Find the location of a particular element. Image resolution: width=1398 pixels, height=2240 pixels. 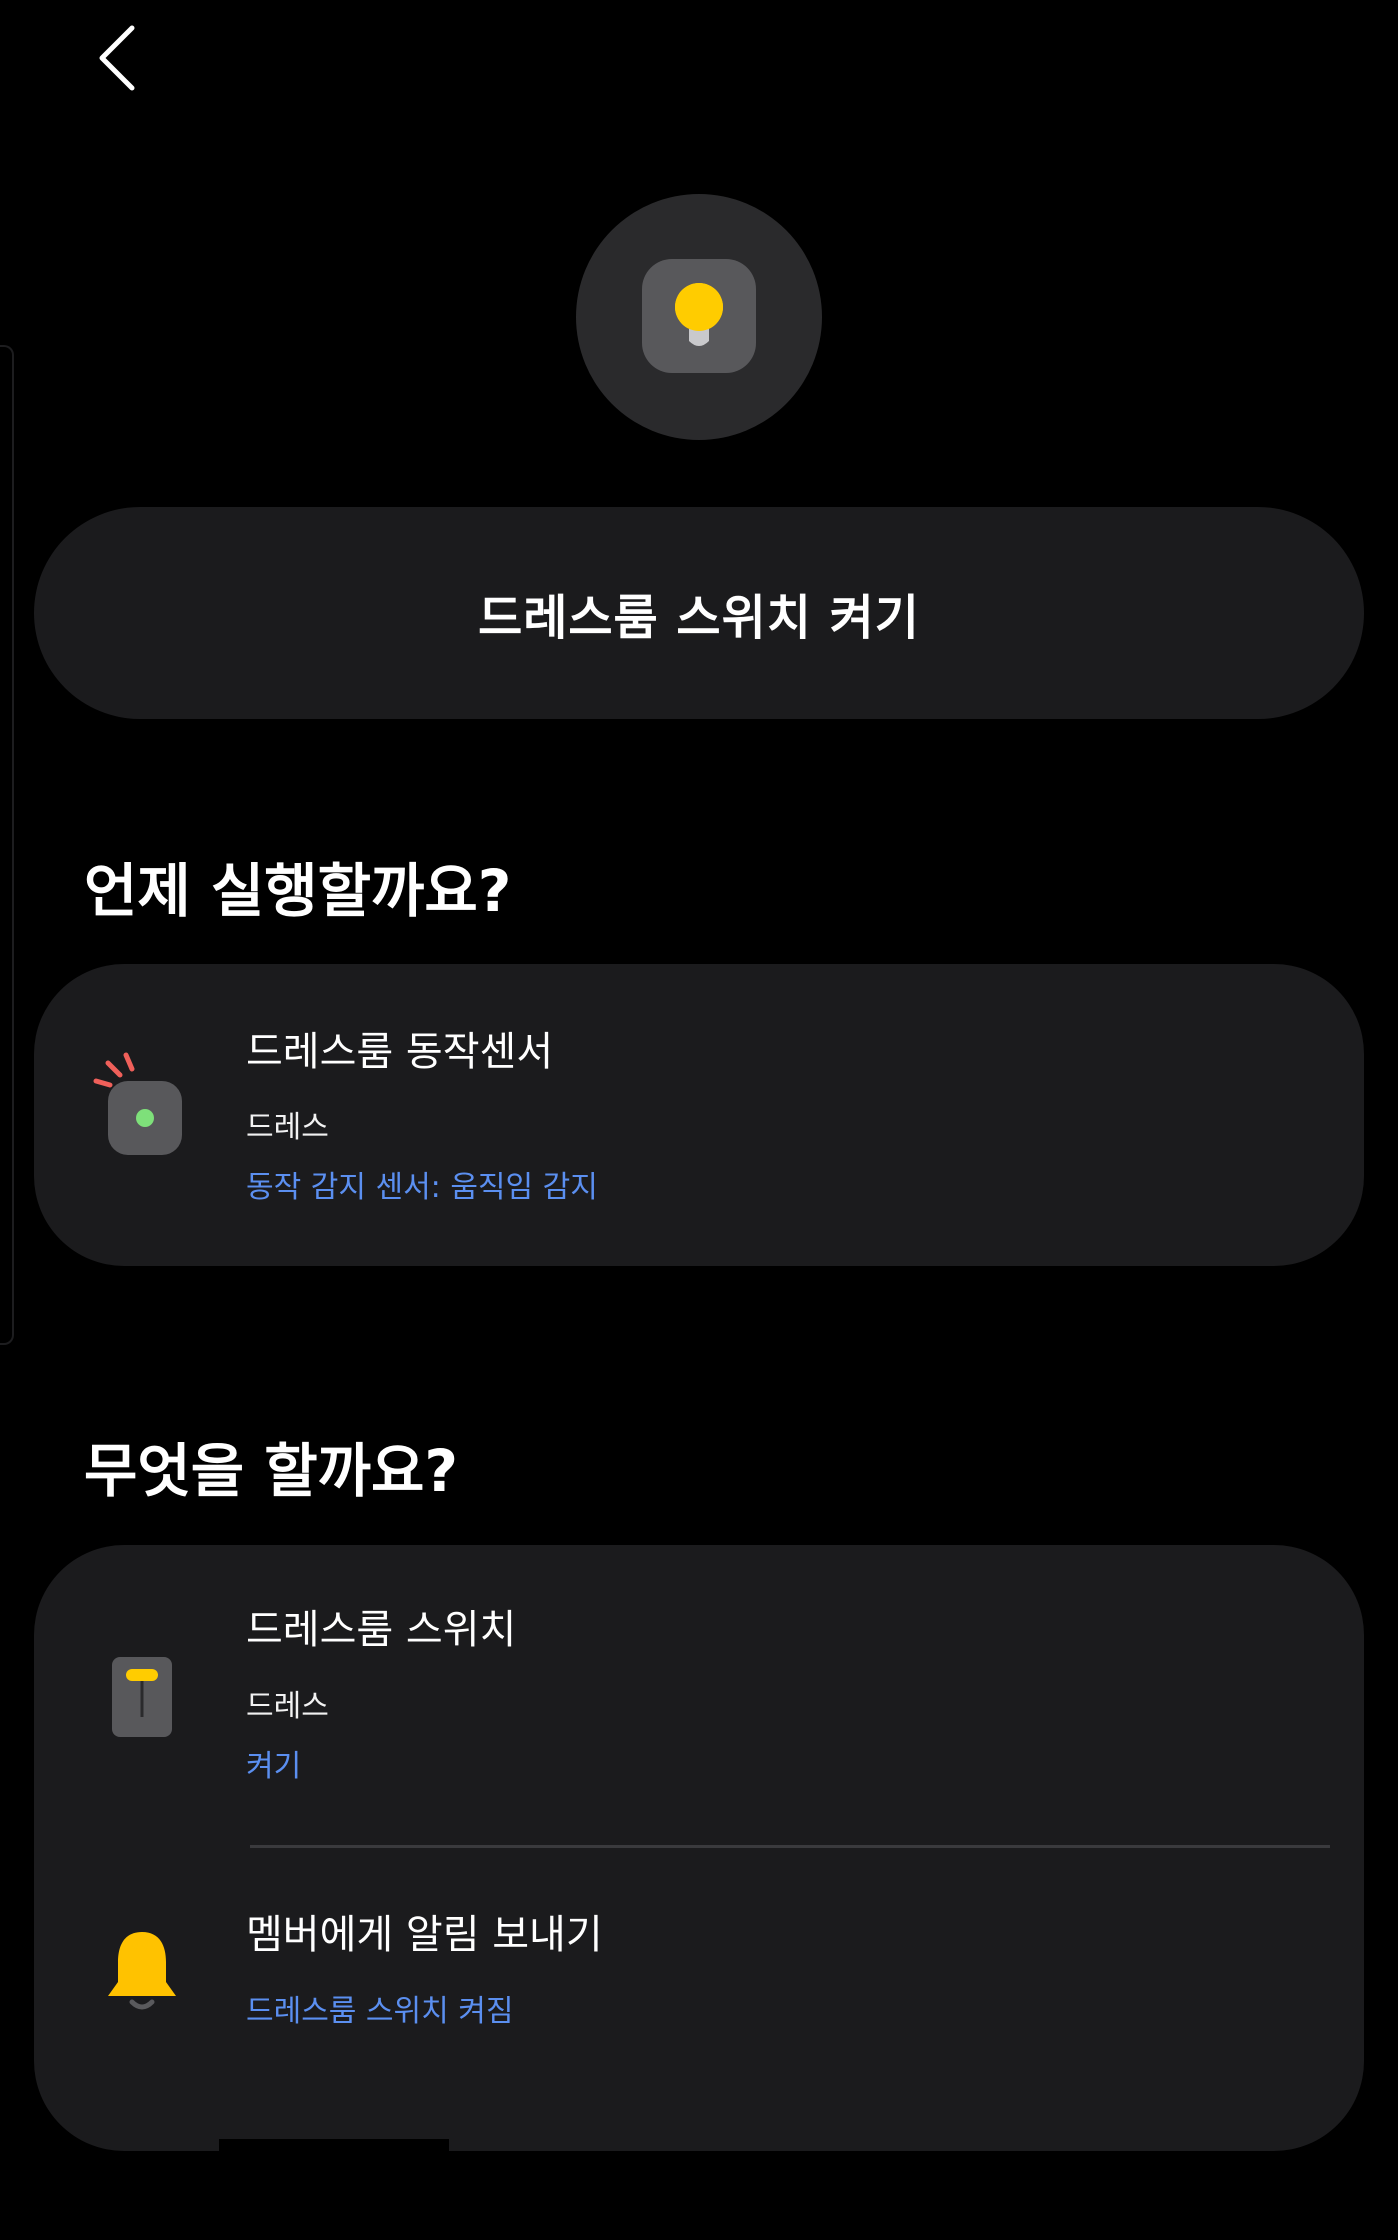

condition-card: 드레스룸 동작센서 드레스 동작 감지 센서: 움직임 감지 is located at coordinates (699, 1115).